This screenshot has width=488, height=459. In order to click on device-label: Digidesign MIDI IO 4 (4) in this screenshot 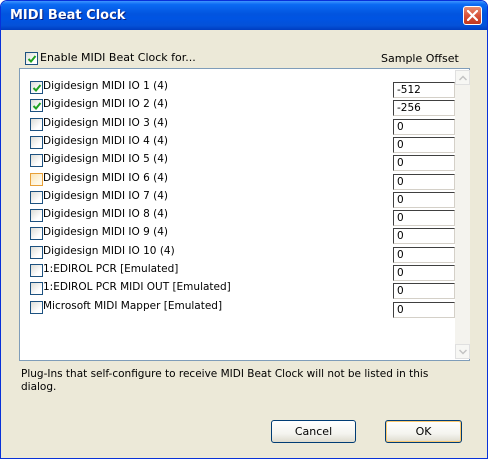, I will do `click(105, 141)`.